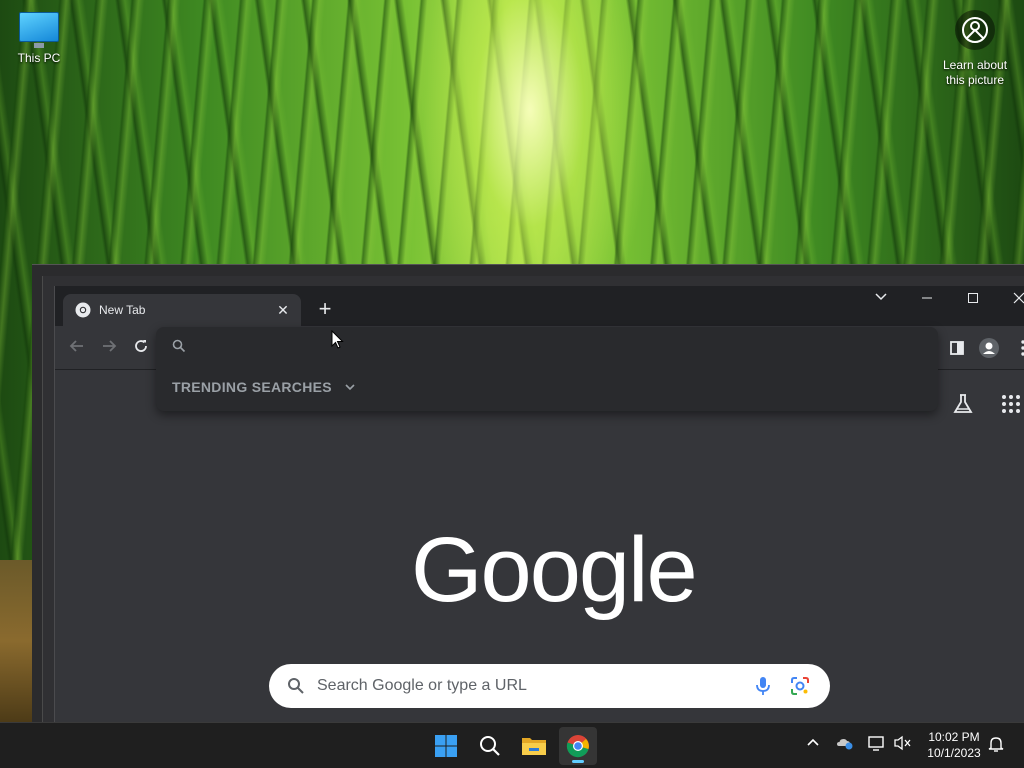 This screenshot has height=768, width=1024. What do you see at coordinates (927, 298) in the screenshot?
I see `minimize-icon` at bounding box center [927, 298].